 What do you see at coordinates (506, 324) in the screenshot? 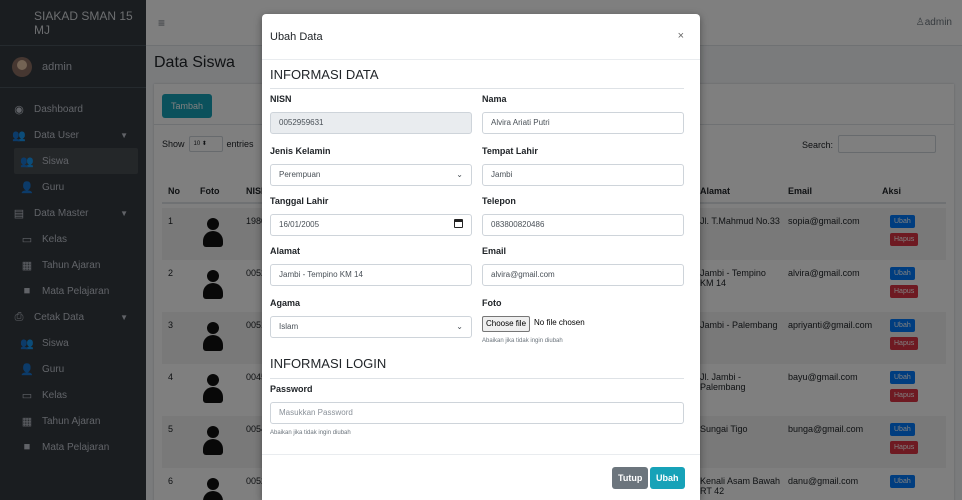
I see `choose-file-button: Choose file` at bounding box center [506, 324].